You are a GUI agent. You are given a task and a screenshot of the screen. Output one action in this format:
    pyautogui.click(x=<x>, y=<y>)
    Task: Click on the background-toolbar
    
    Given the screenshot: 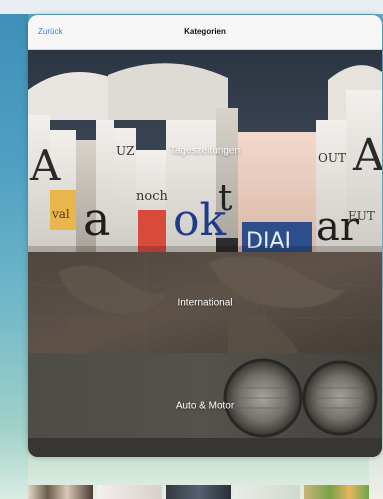 What is the action you would take?
    pyautogui.click(x=191, y=7)
    